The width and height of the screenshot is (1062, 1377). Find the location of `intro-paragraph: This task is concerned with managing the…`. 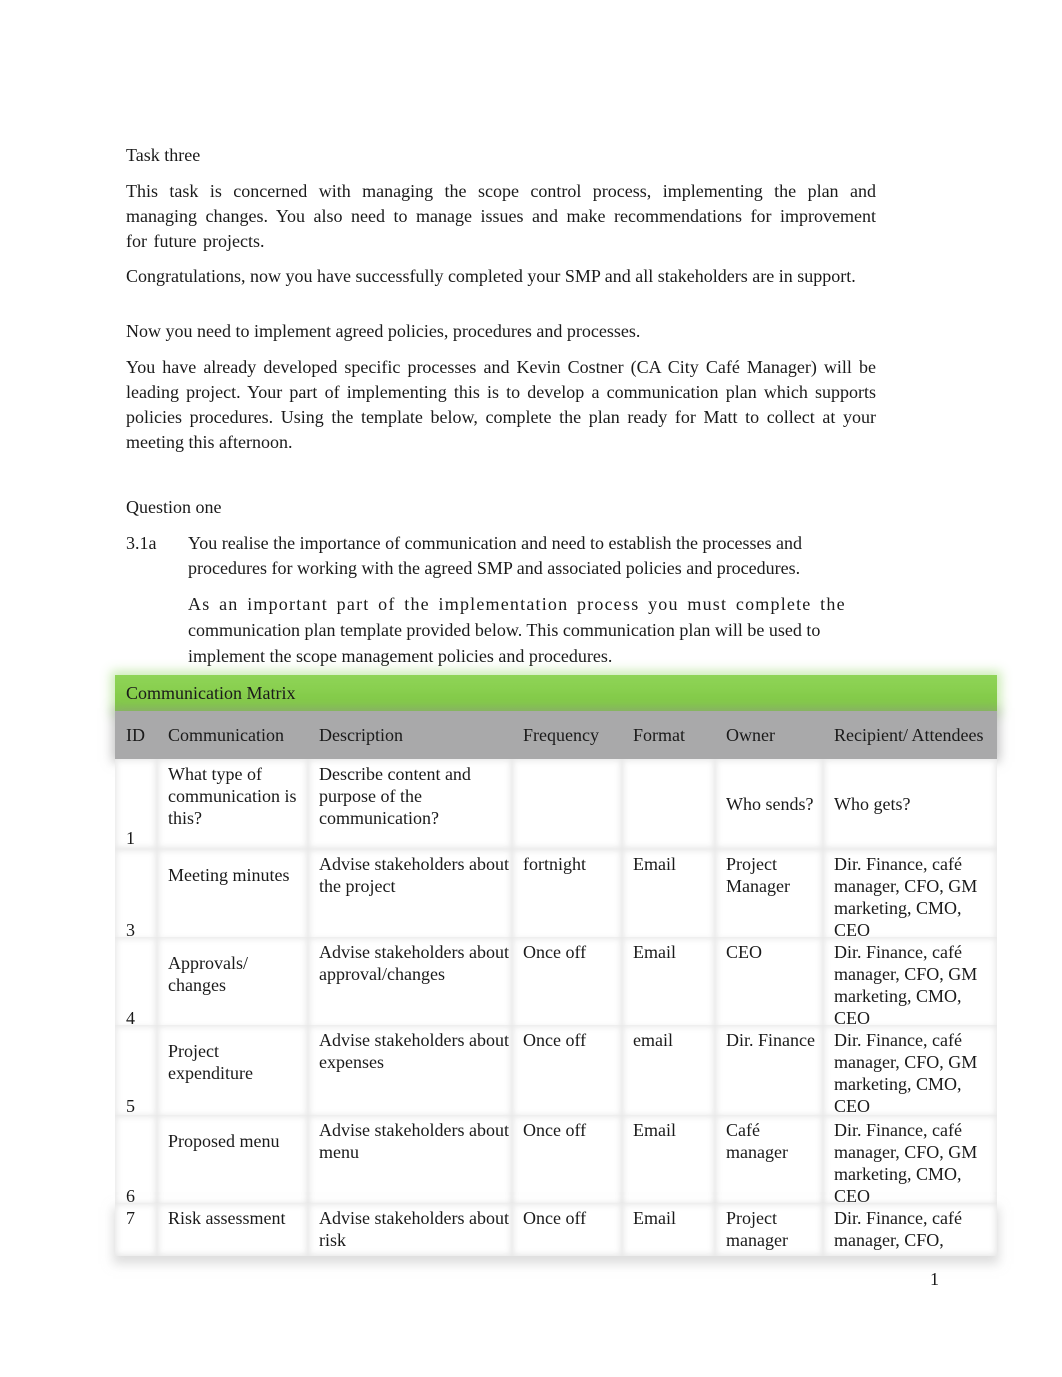

intro-paragraph: This task is concerned with managing the… is located at coordinates (501, 216).